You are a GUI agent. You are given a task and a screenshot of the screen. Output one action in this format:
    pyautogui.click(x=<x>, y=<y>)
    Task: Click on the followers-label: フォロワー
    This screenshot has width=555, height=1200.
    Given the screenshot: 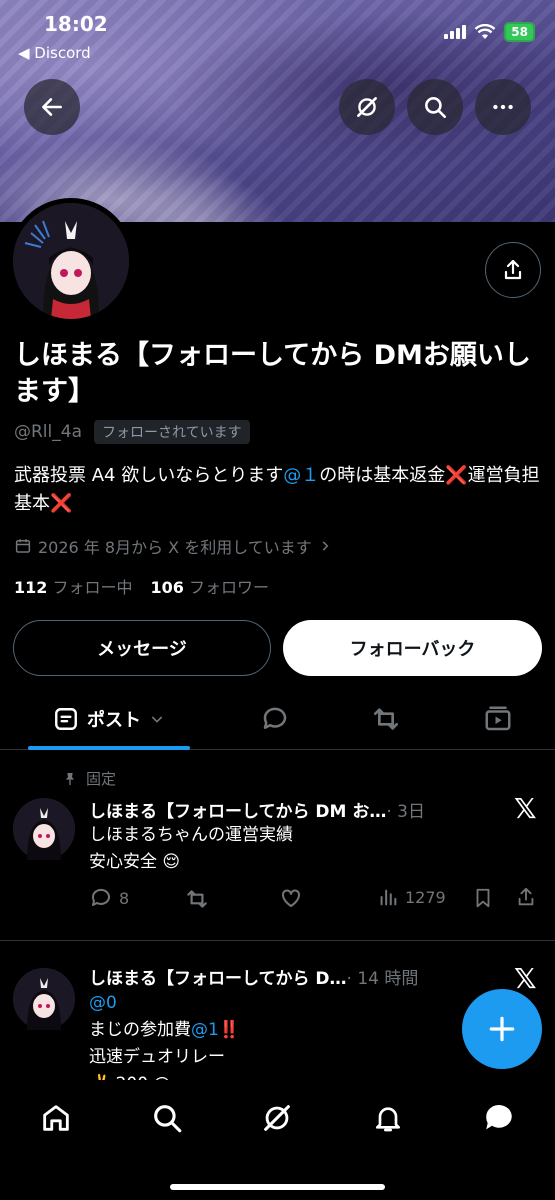 What is the action you would take?
    pyautogui.click(x=229, y=587)
    